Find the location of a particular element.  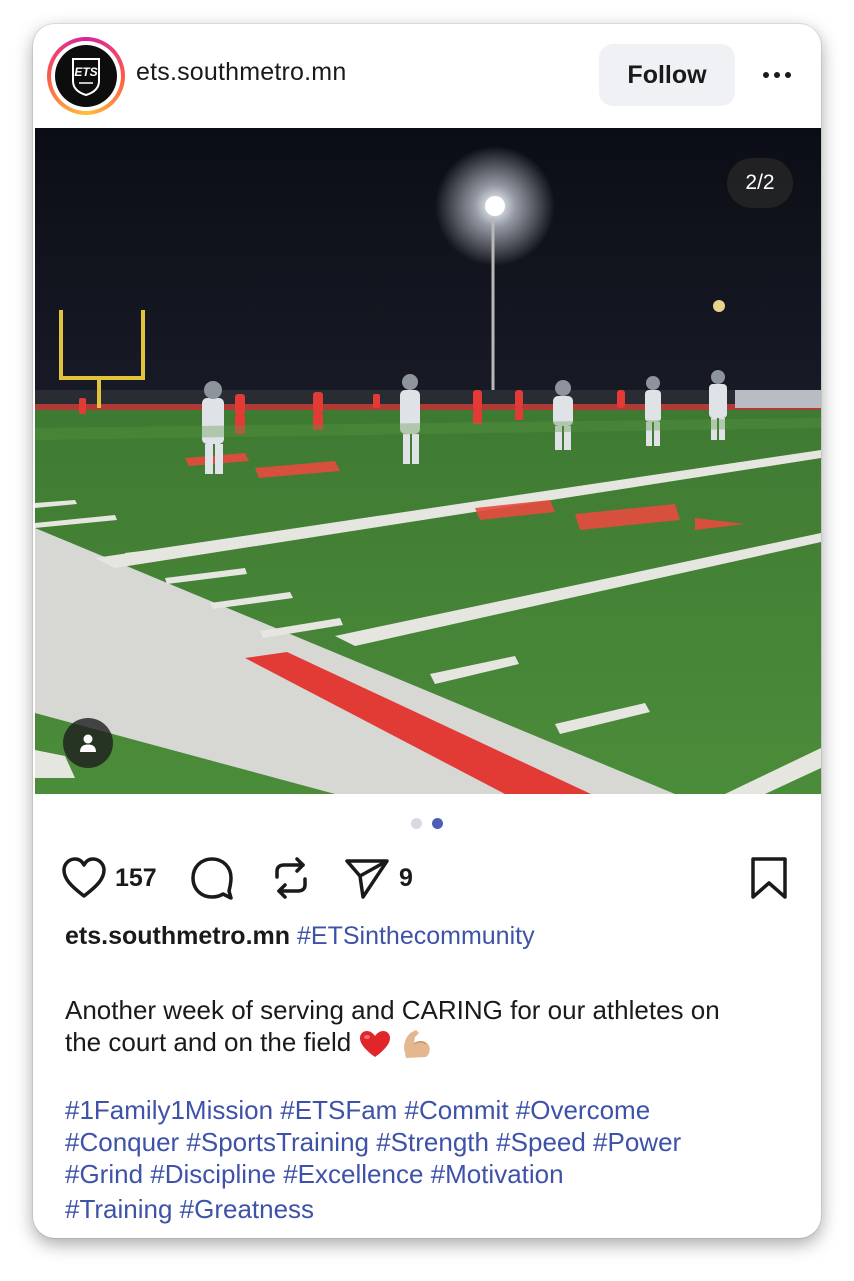

comment-icon is located at coordinates (212, 878).